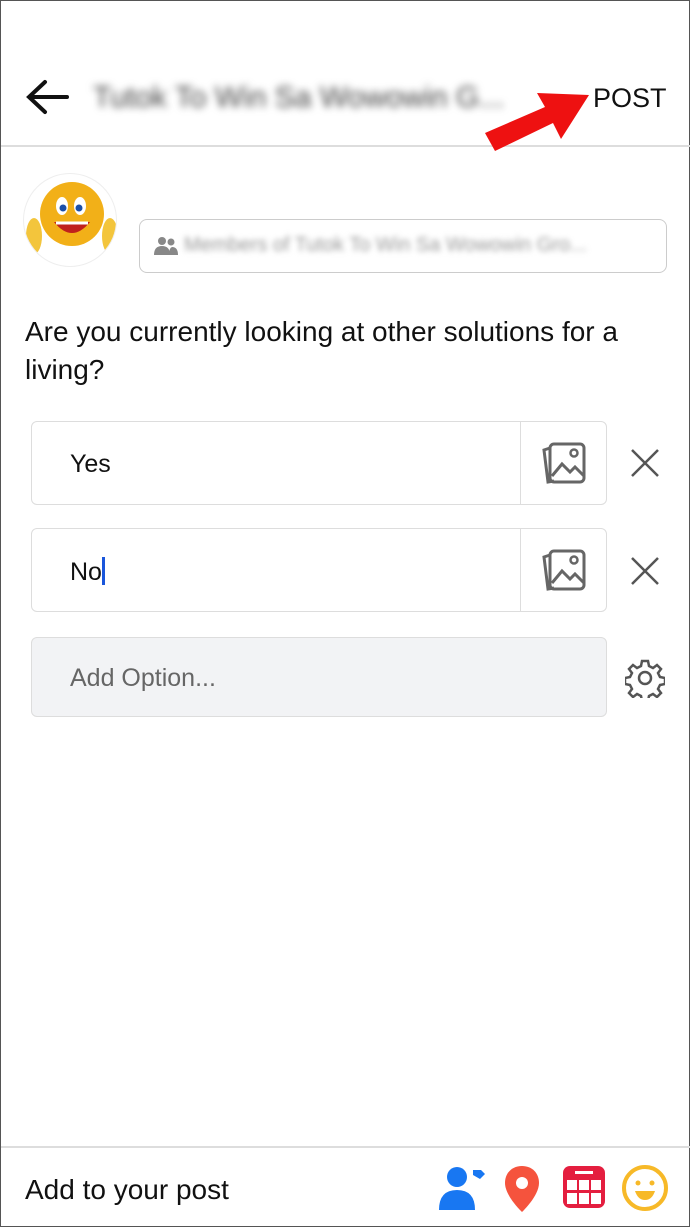  What do you see at coordinates (70, 220) in the screenshot?
I see `avatar` at bounding box center [70, 220].